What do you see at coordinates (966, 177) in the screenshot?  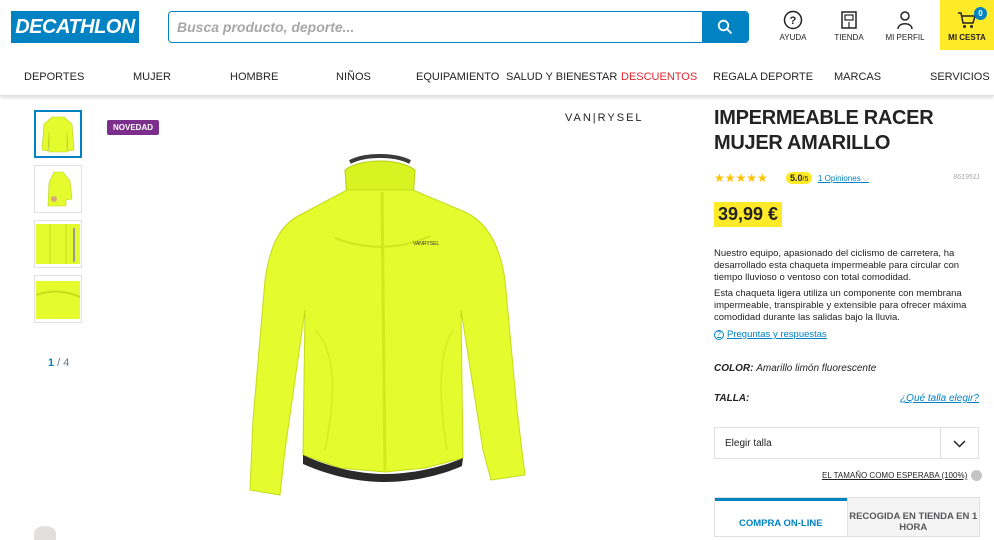 I see `product-reference: 8619511` at bounding box center [966, 177].